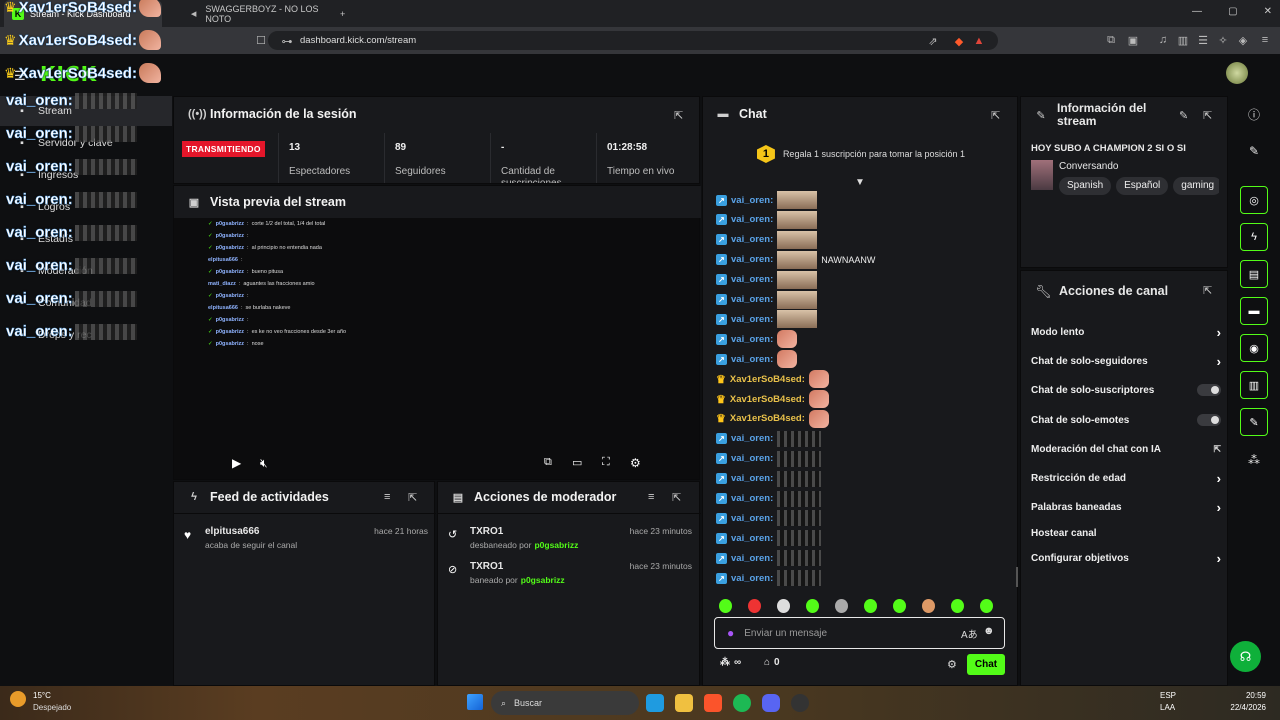 The width and height of the screenshot is (1280, 720). I want to click on viewer-pass: ⁂ ∞, so click(730, 662).